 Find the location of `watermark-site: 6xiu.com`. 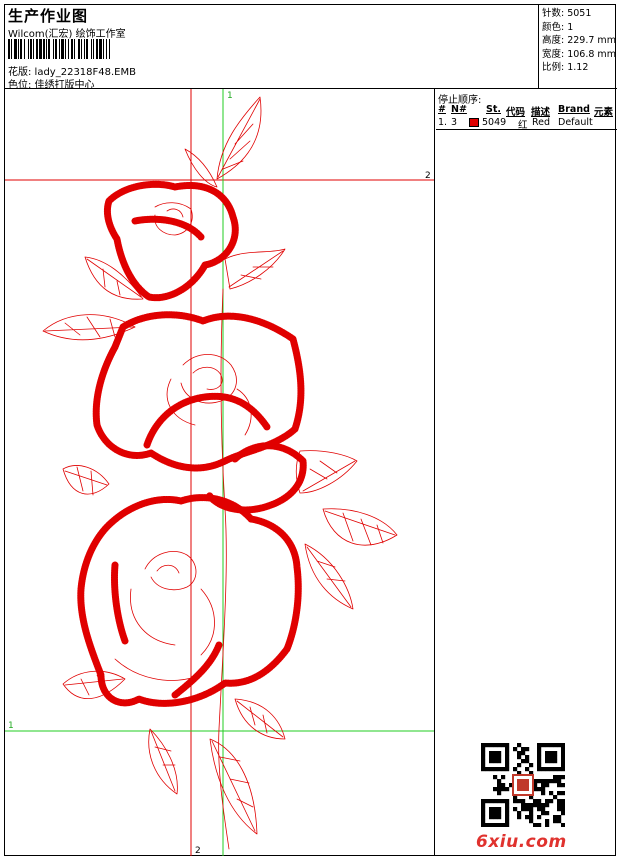

watermark-site: 6xiu.com is located at coordinates (521, 842).